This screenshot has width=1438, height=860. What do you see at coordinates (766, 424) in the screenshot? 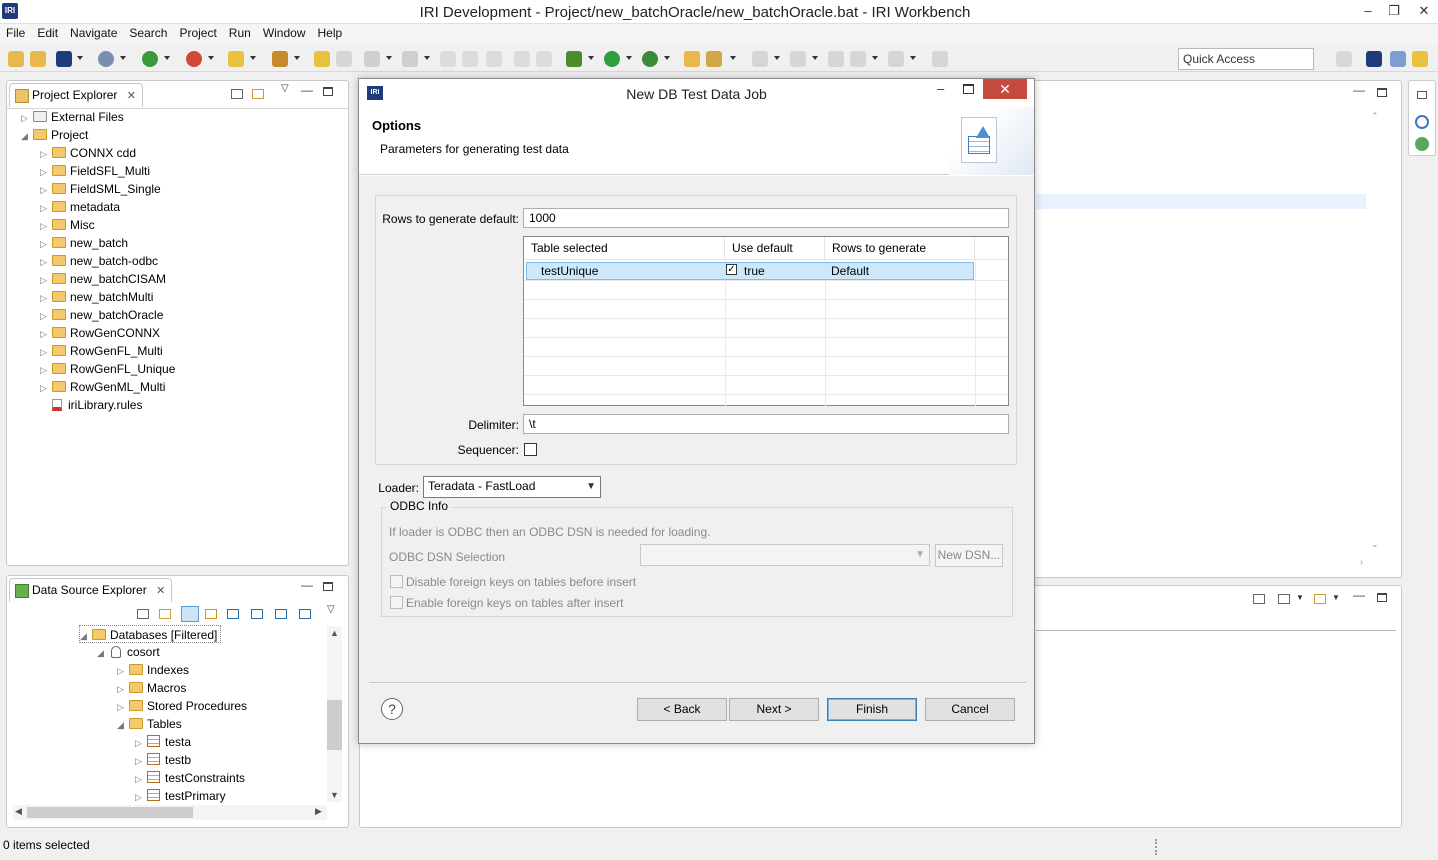
I see `delimiter-input: \t` at bounding box center [766, 424].